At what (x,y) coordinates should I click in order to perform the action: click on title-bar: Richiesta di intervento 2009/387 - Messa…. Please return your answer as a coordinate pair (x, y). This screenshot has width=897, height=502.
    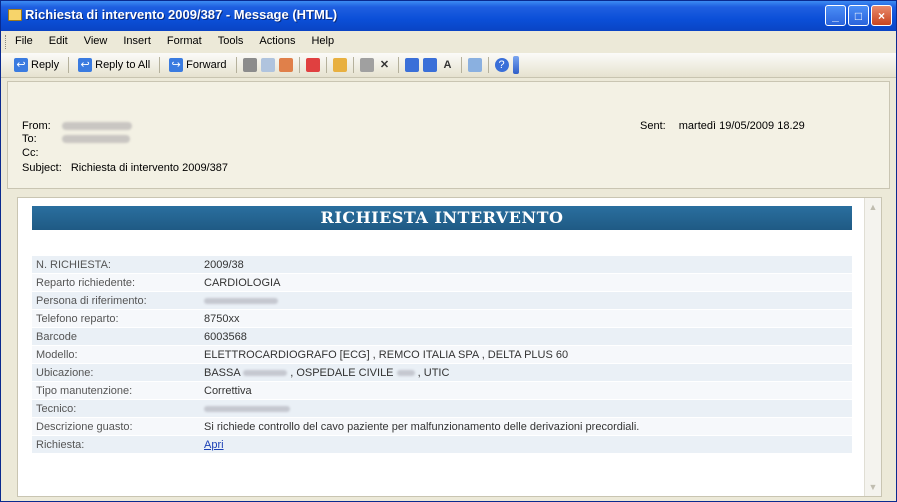
    Looking at the image, I should click on (448, 16).